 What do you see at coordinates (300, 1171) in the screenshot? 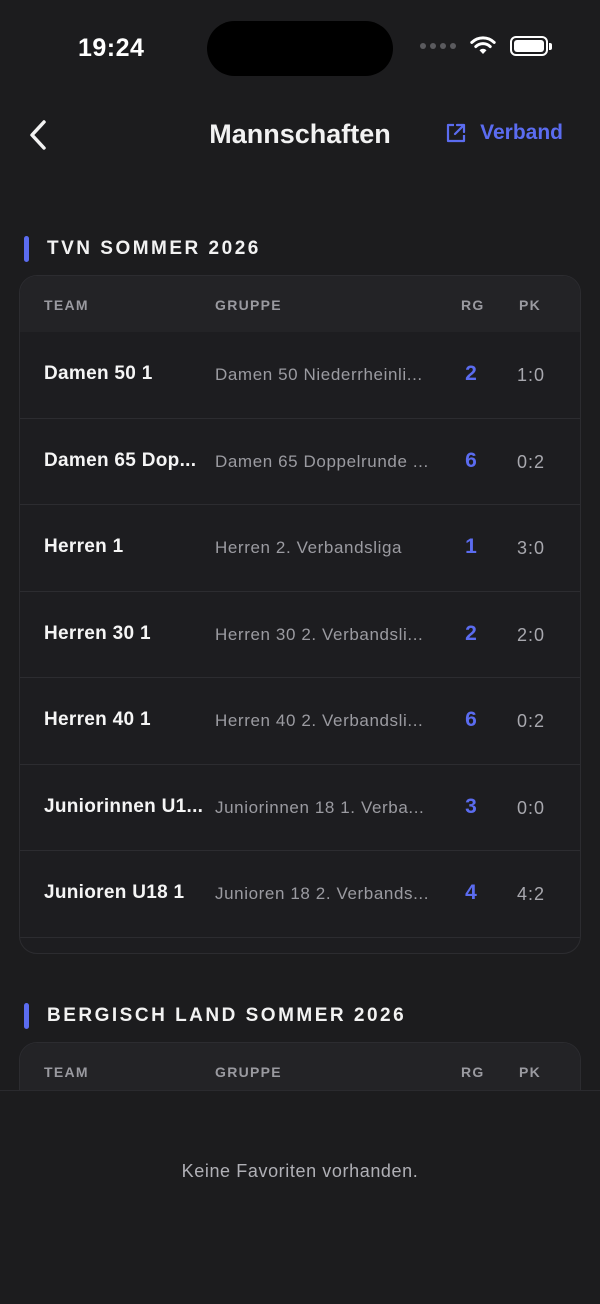
I see `empty-favorites-message: Keine Favoriten vorhanden.` at bounding box center [300, 1171].